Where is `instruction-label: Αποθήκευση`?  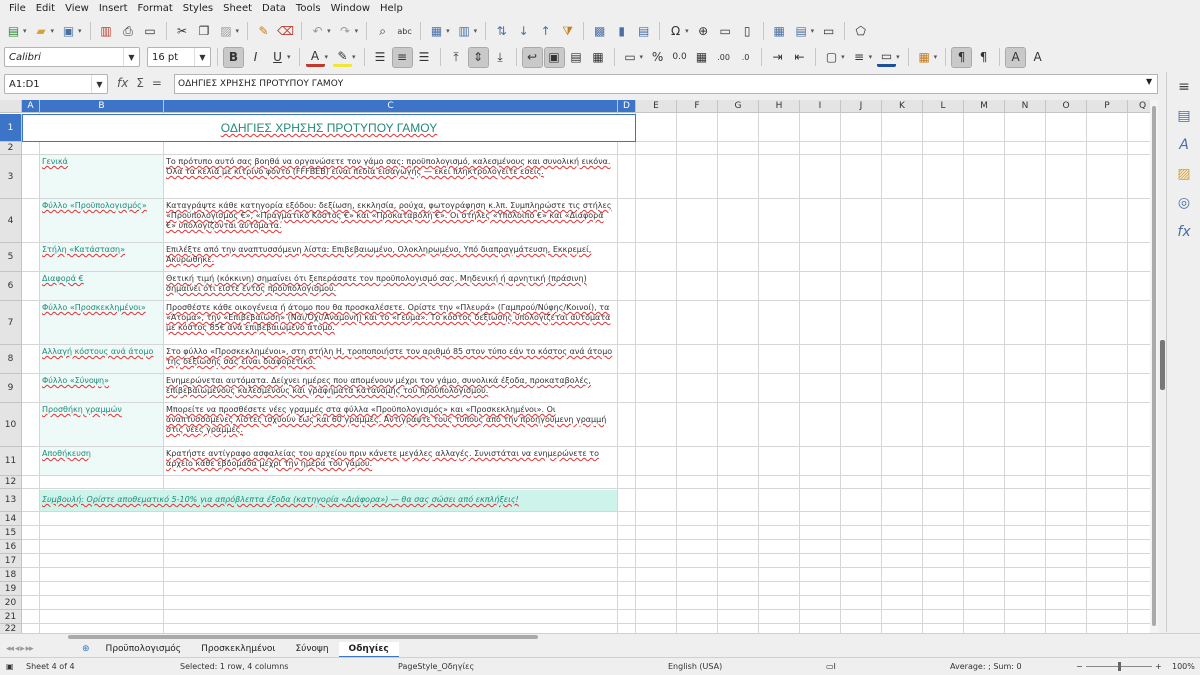
instruction-label: Αποθήκευση is located at coordinates (101, 461).